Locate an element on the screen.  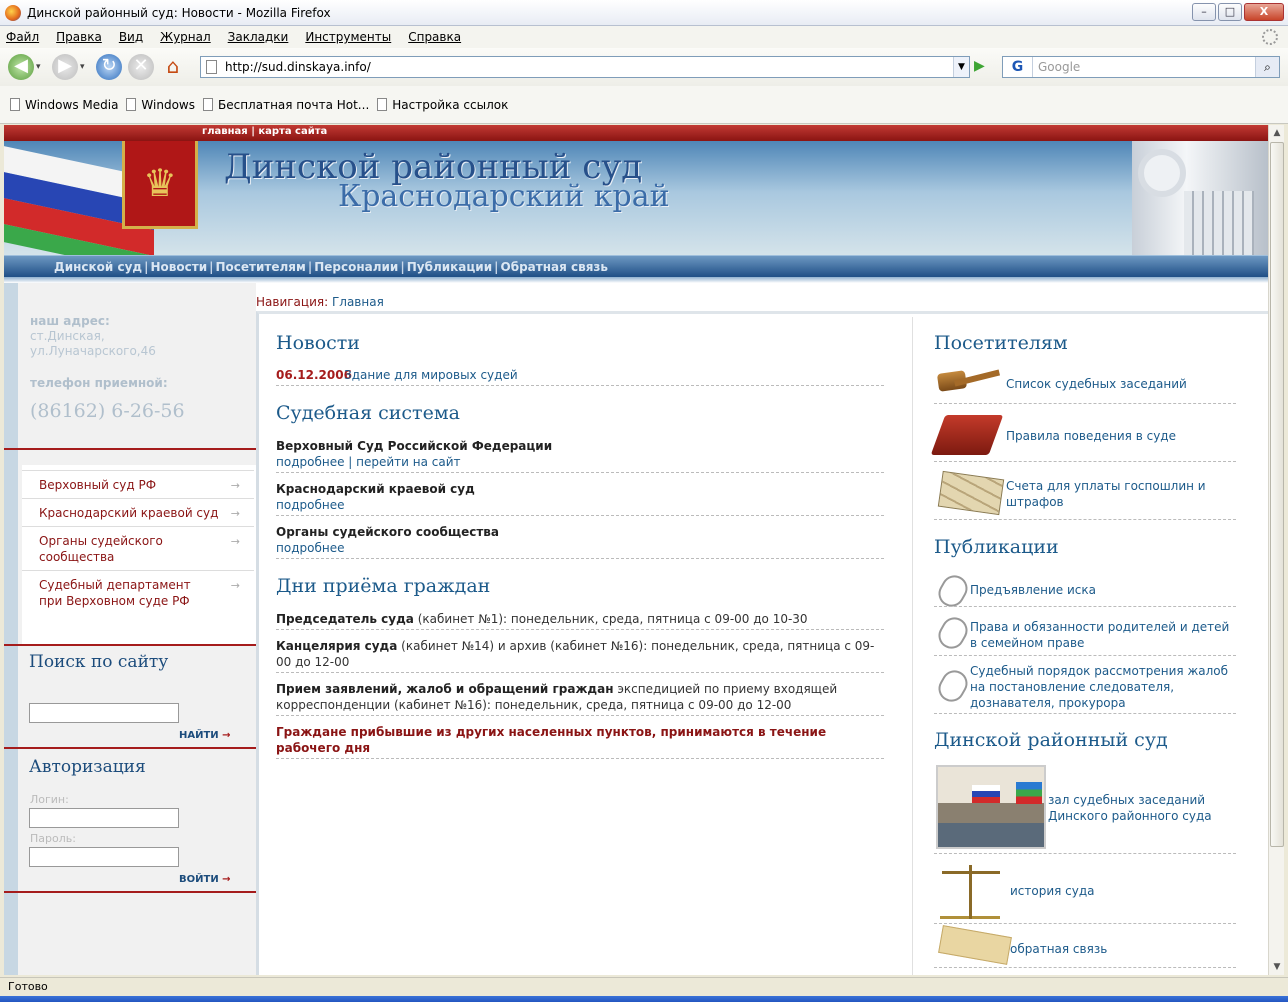
news-link: Здание для мировых судей is located at coordinates (431, 375).